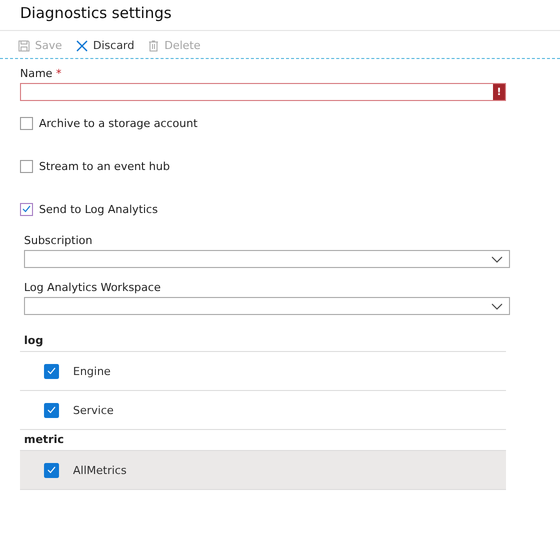 The image size is (560, 543). What do you see at coordinates (263, 92) in the screenshot?
I see `name-field: !` at bounding box center [263, 92].